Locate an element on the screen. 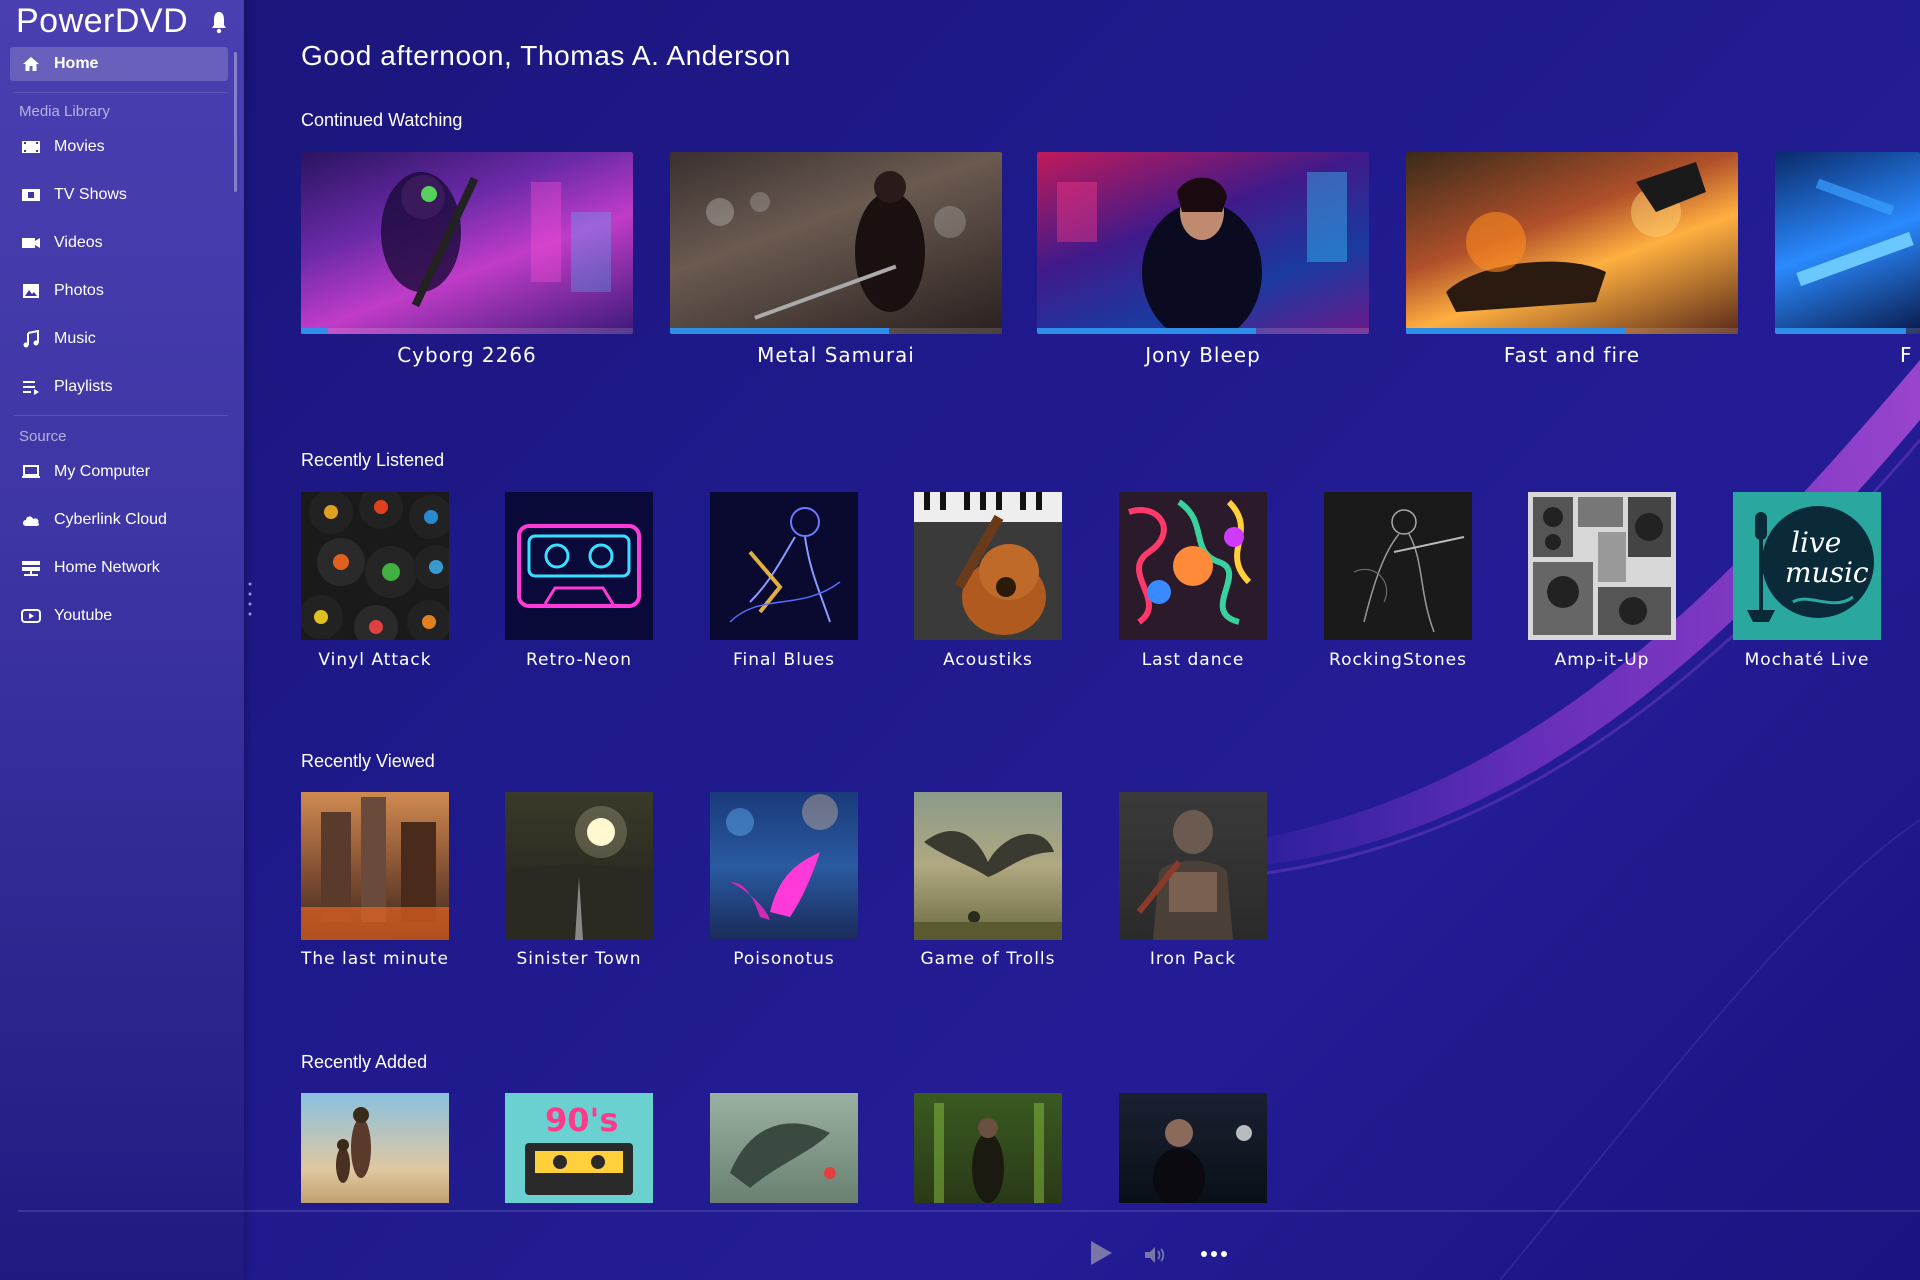 This screenshot has width=1920, height=1280. album-title: Vinyl Attack is located at coordinates (375, 660).